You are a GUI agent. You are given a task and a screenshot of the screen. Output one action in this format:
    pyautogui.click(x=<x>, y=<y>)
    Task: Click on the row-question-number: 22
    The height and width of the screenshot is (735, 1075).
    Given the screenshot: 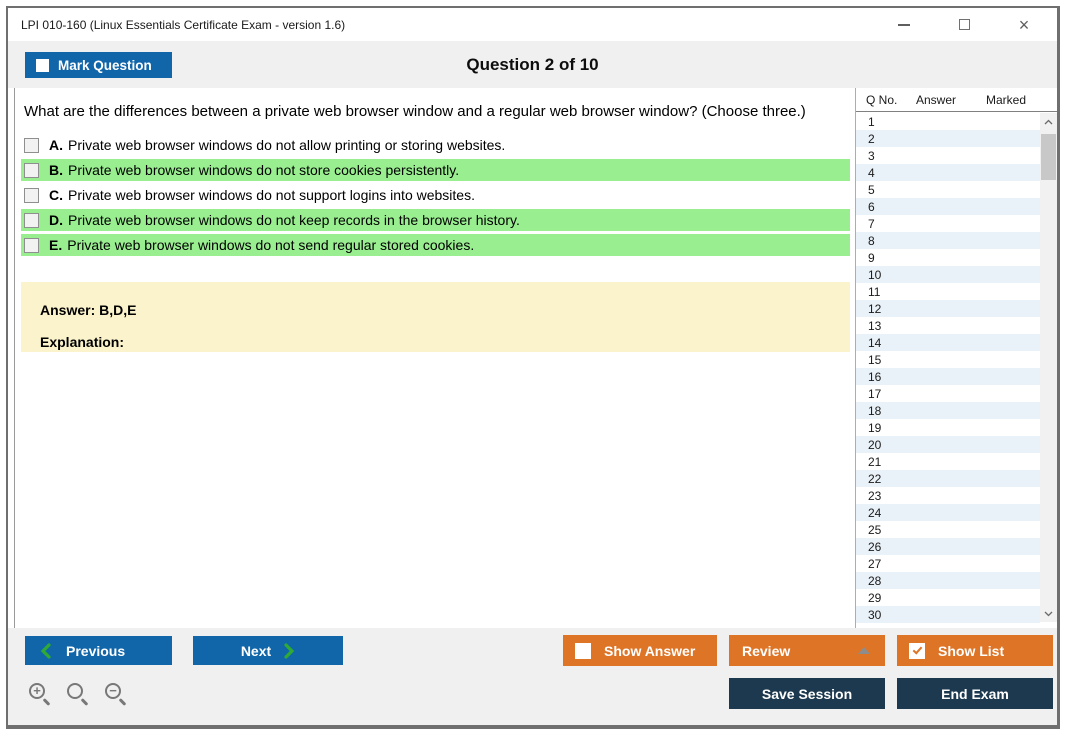 What is the action you would take?
    pyautogui.click(x=875, y=478)
    